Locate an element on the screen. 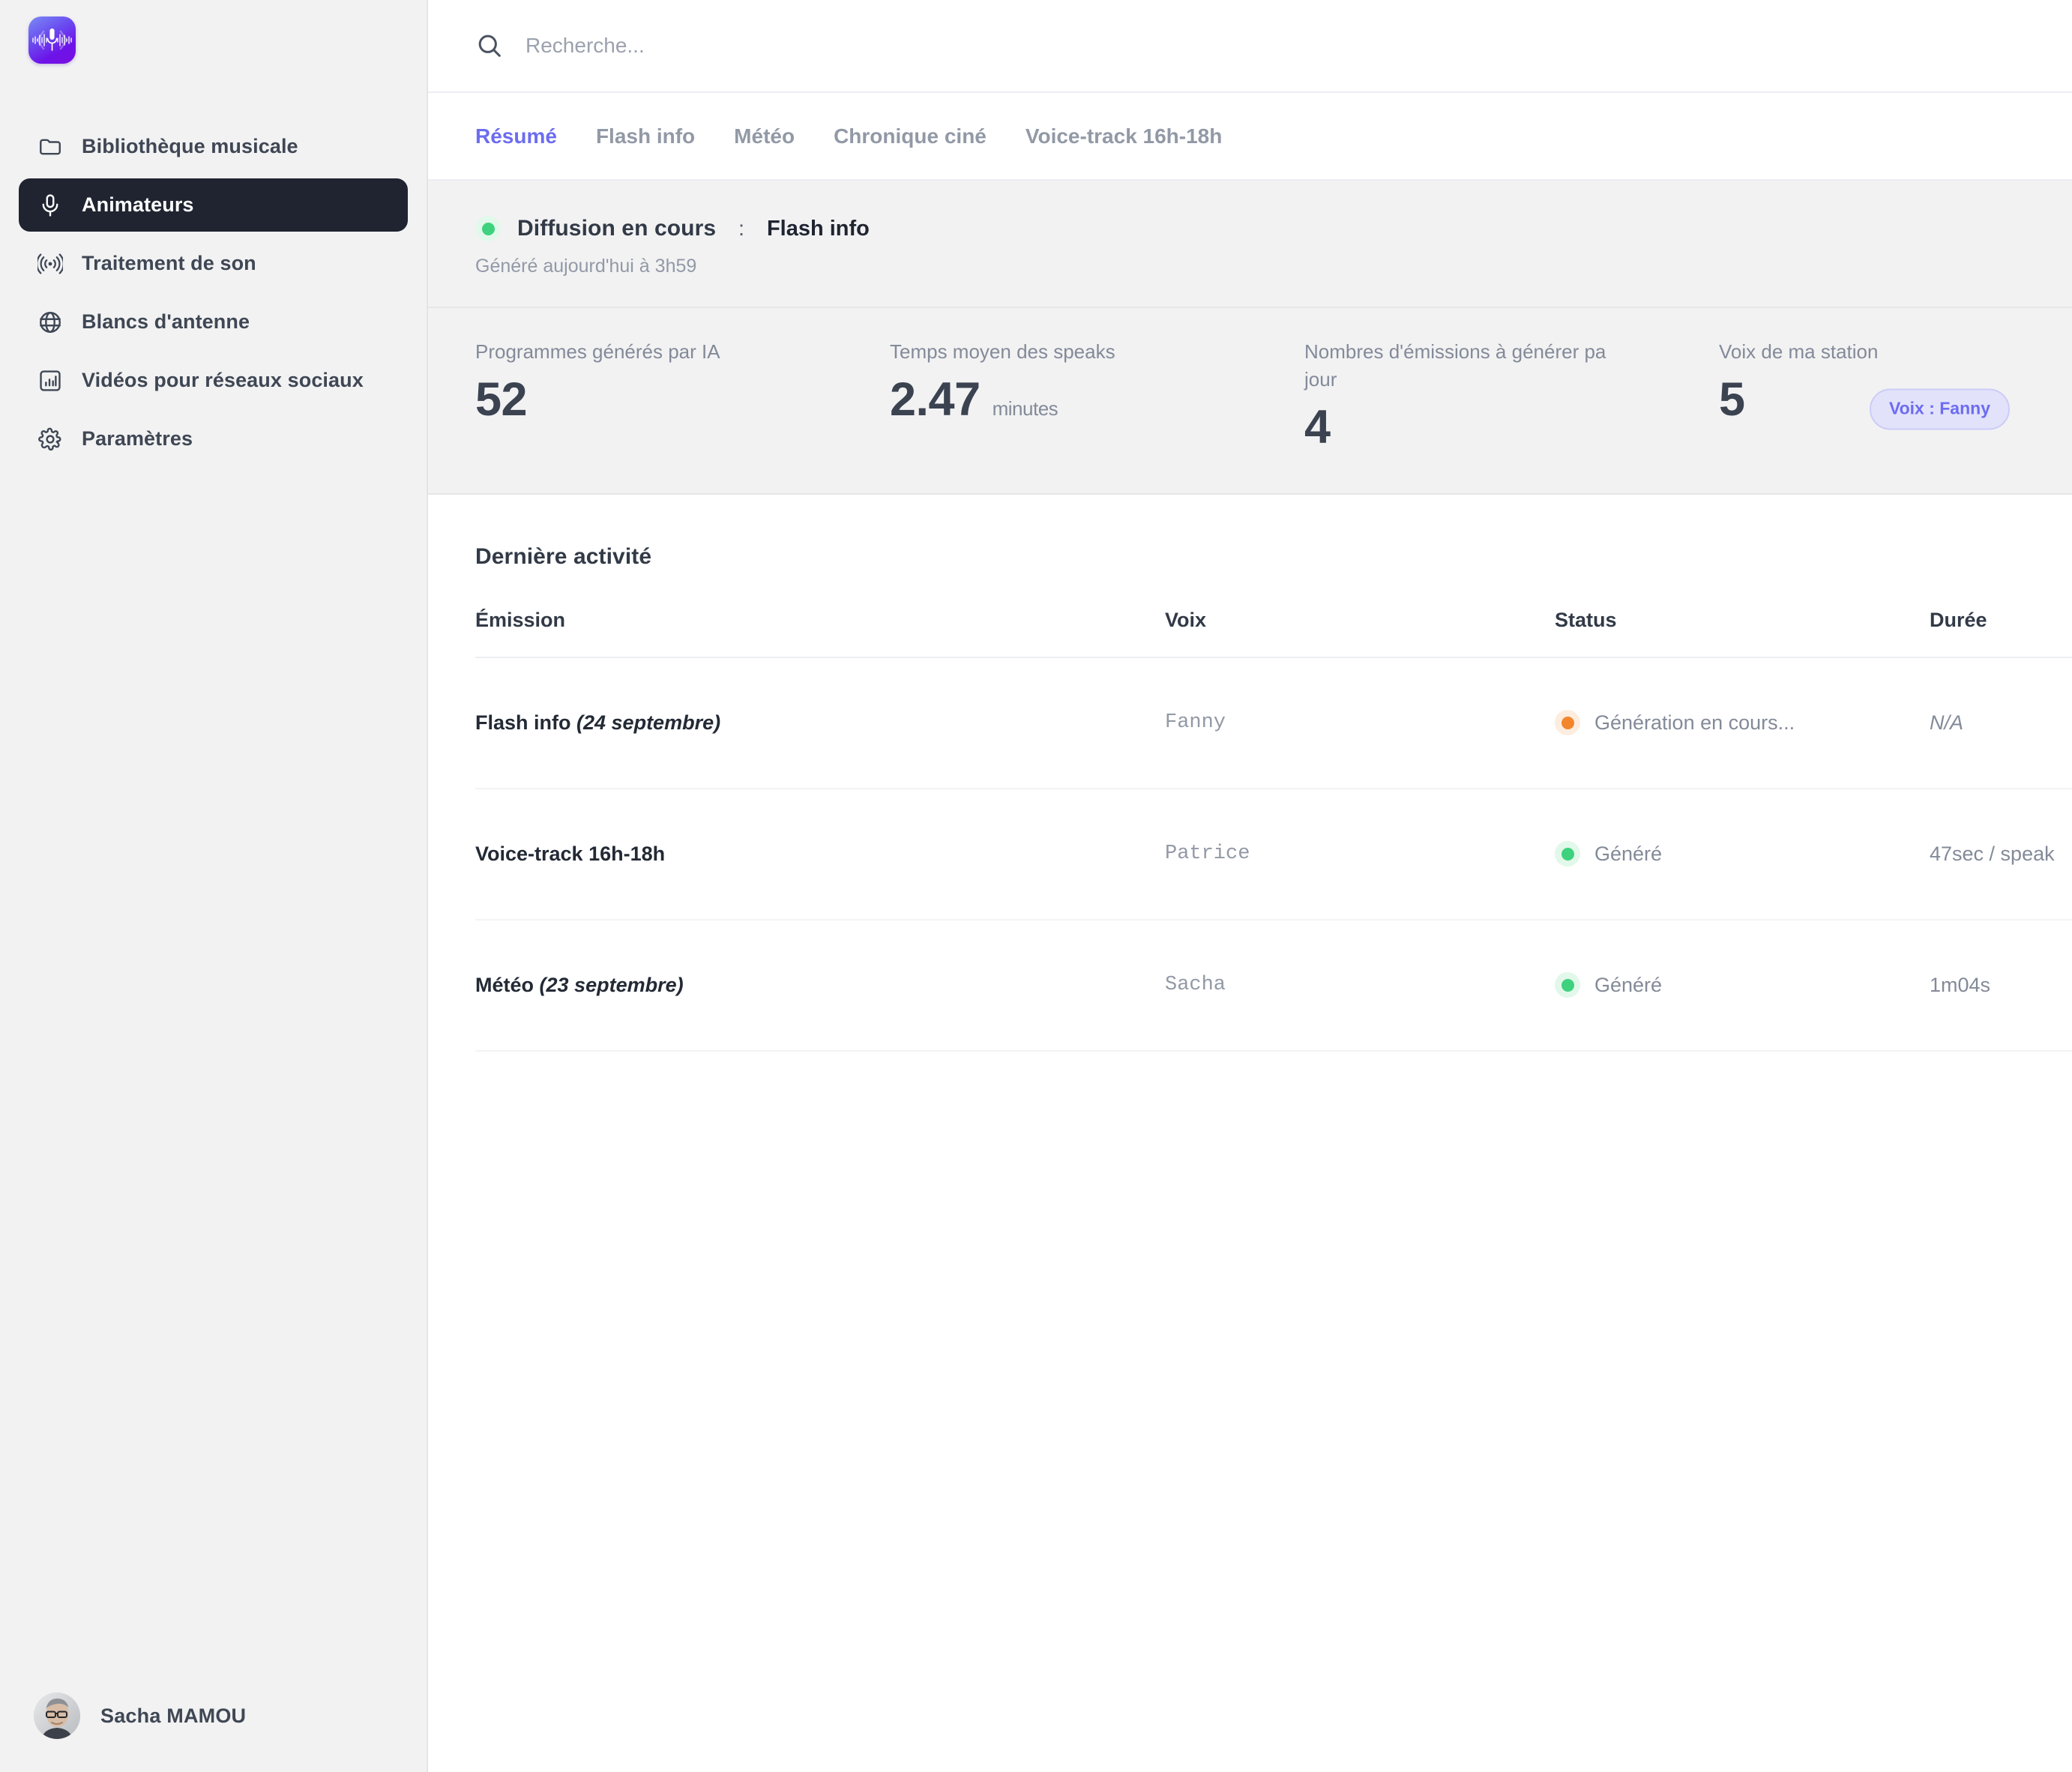 Image resolution: width=2072 pixels, height=1772 pixels. status-program-name: Flash info is located at coordinates (818, 228).